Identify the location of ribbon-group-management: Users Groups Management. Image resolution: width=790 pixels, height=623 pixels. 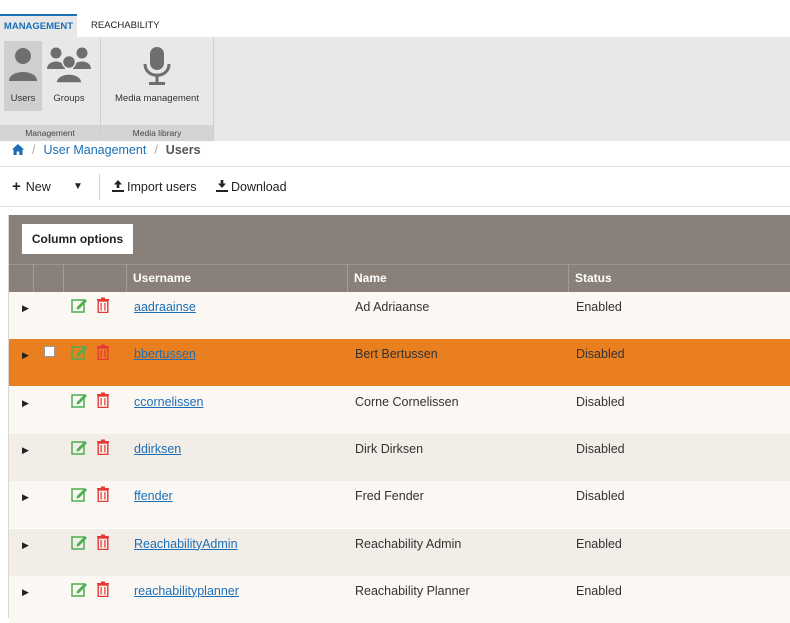
(50, 89).